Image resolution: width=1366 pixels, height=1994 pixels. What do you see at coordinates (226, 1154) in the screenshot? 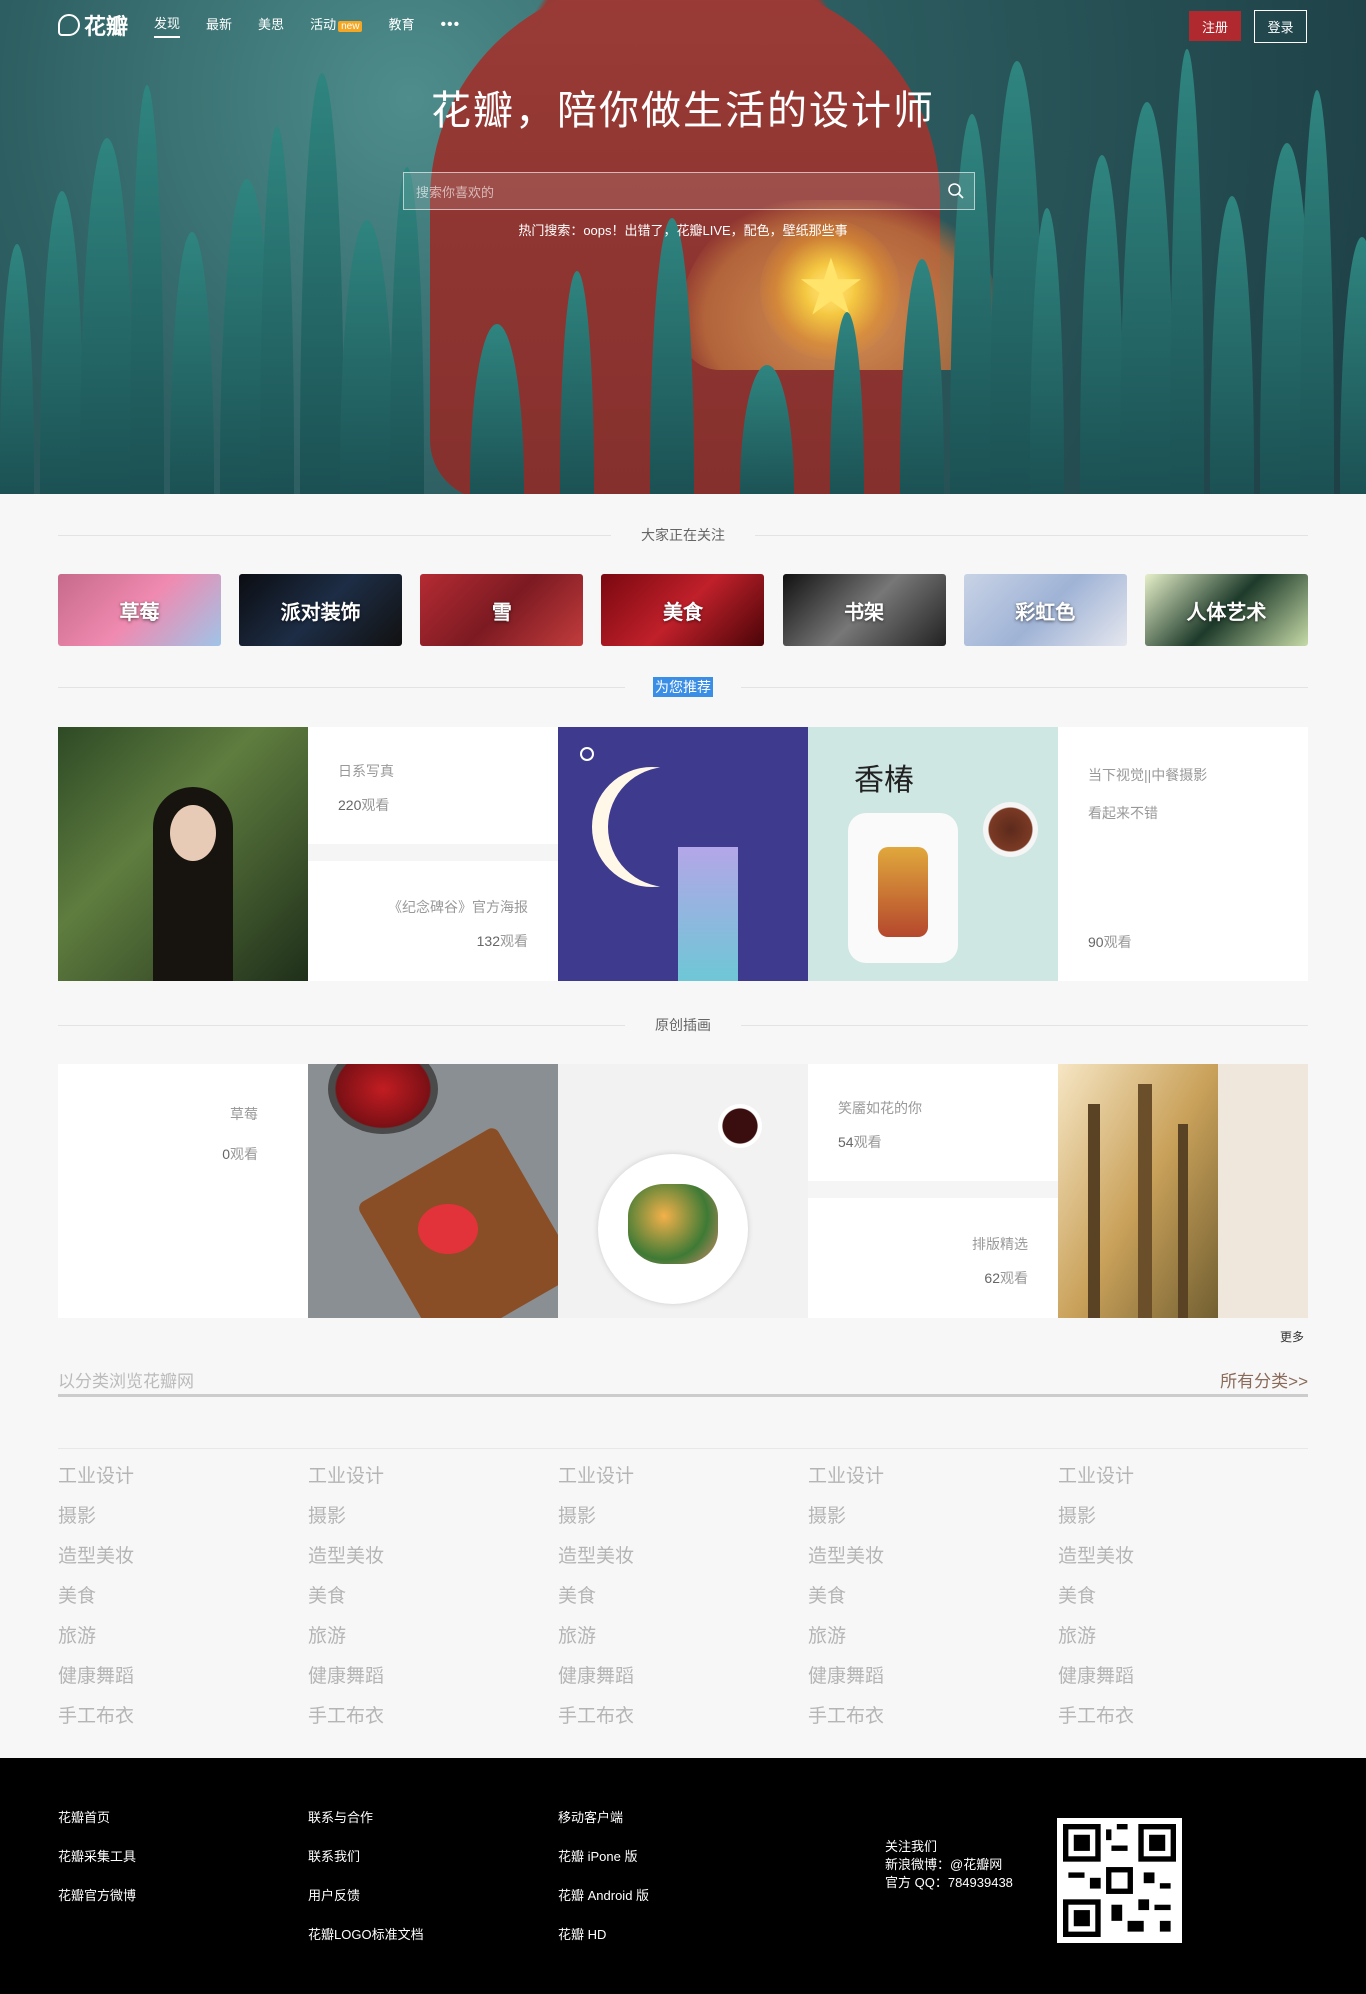
I see `views-count: 0` at bounding box center [226, 1154].